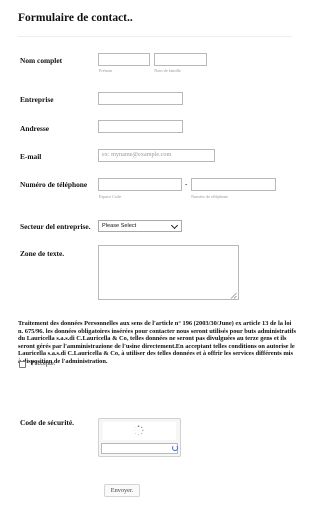 The height and width of the screenshot is (514, 320). I want to click on message-textarea, so click(168, 272).